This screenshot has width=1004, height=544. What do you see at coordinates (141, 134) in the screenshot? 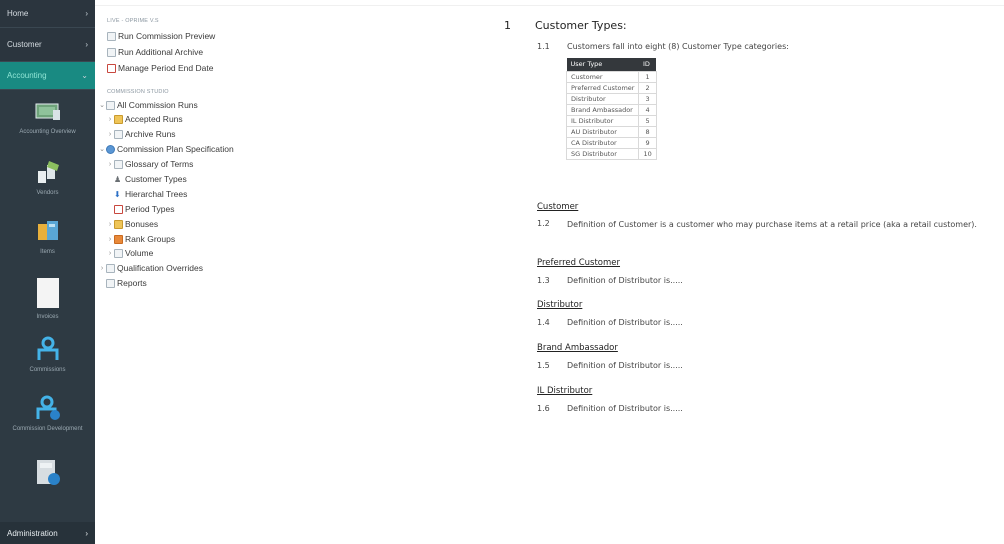
I see `tree-item-archive-runs: › Archive Runs` at bounding box center [141, 134].